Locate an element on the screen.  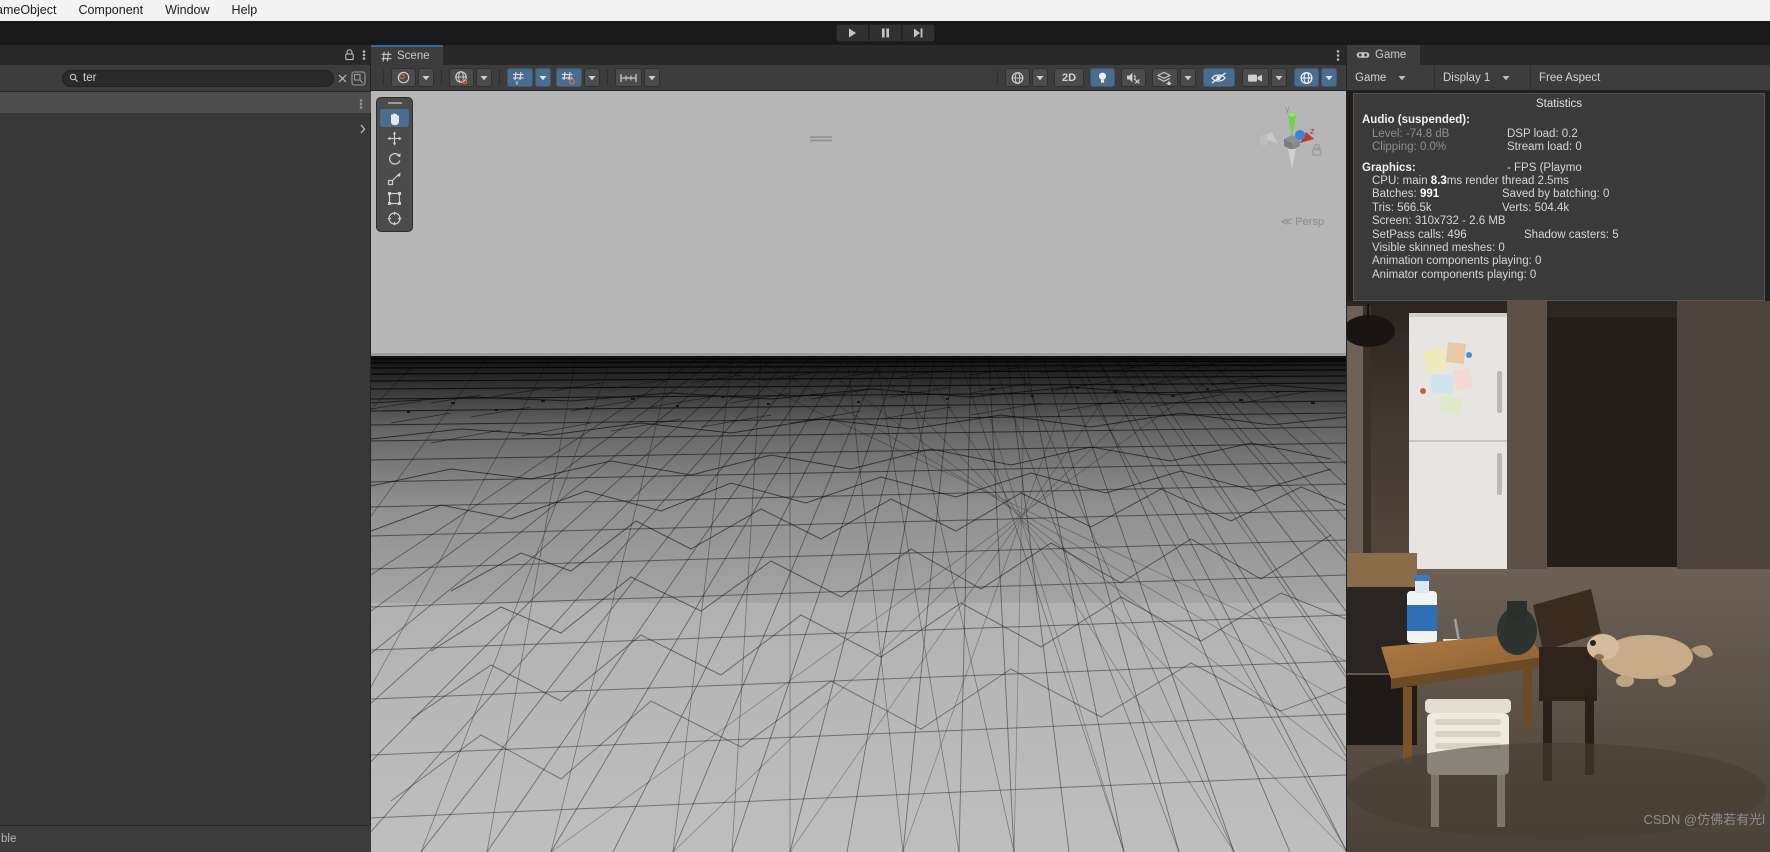
scene-visibility-eye is located at coordinates (1219, 77).